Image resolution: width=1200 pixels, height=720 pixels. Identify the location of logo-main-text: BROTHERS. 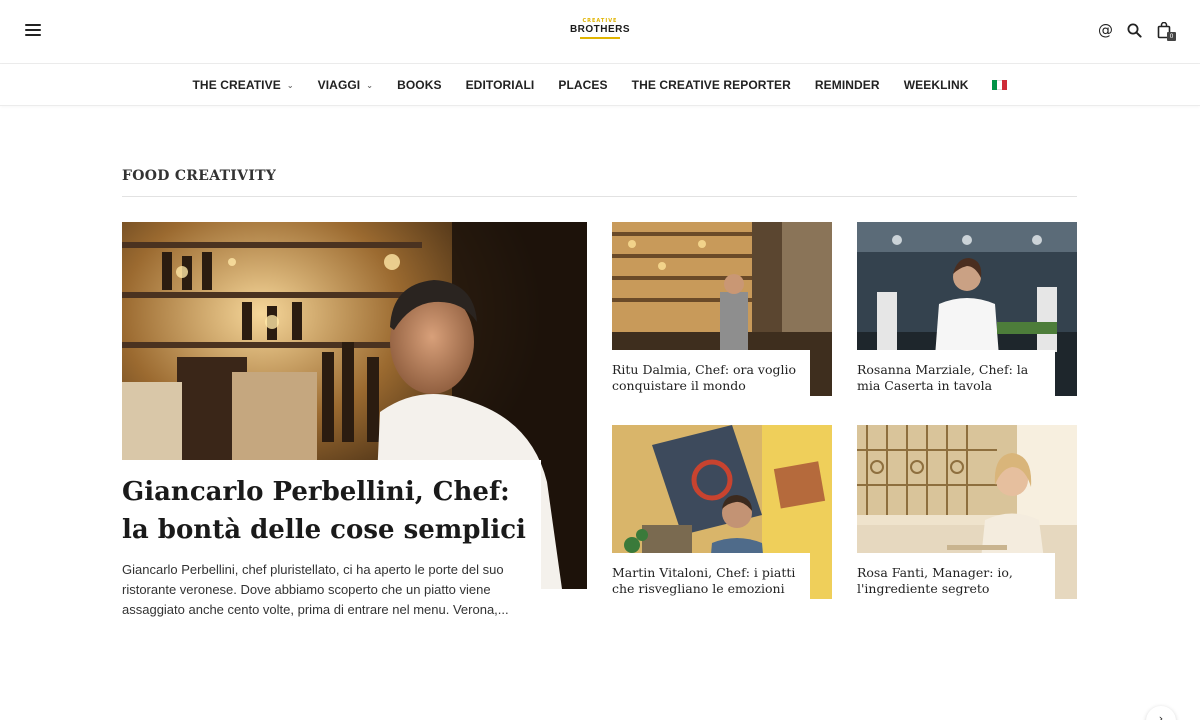
(600, 29).